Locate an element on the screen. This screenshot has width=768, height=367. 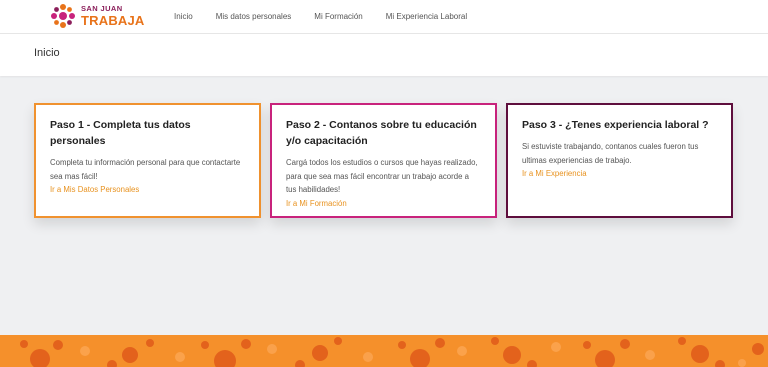
nav-link-mi-experiencia-laboral: Mi Experiencia Laboral is located at coordinates (426, 16).